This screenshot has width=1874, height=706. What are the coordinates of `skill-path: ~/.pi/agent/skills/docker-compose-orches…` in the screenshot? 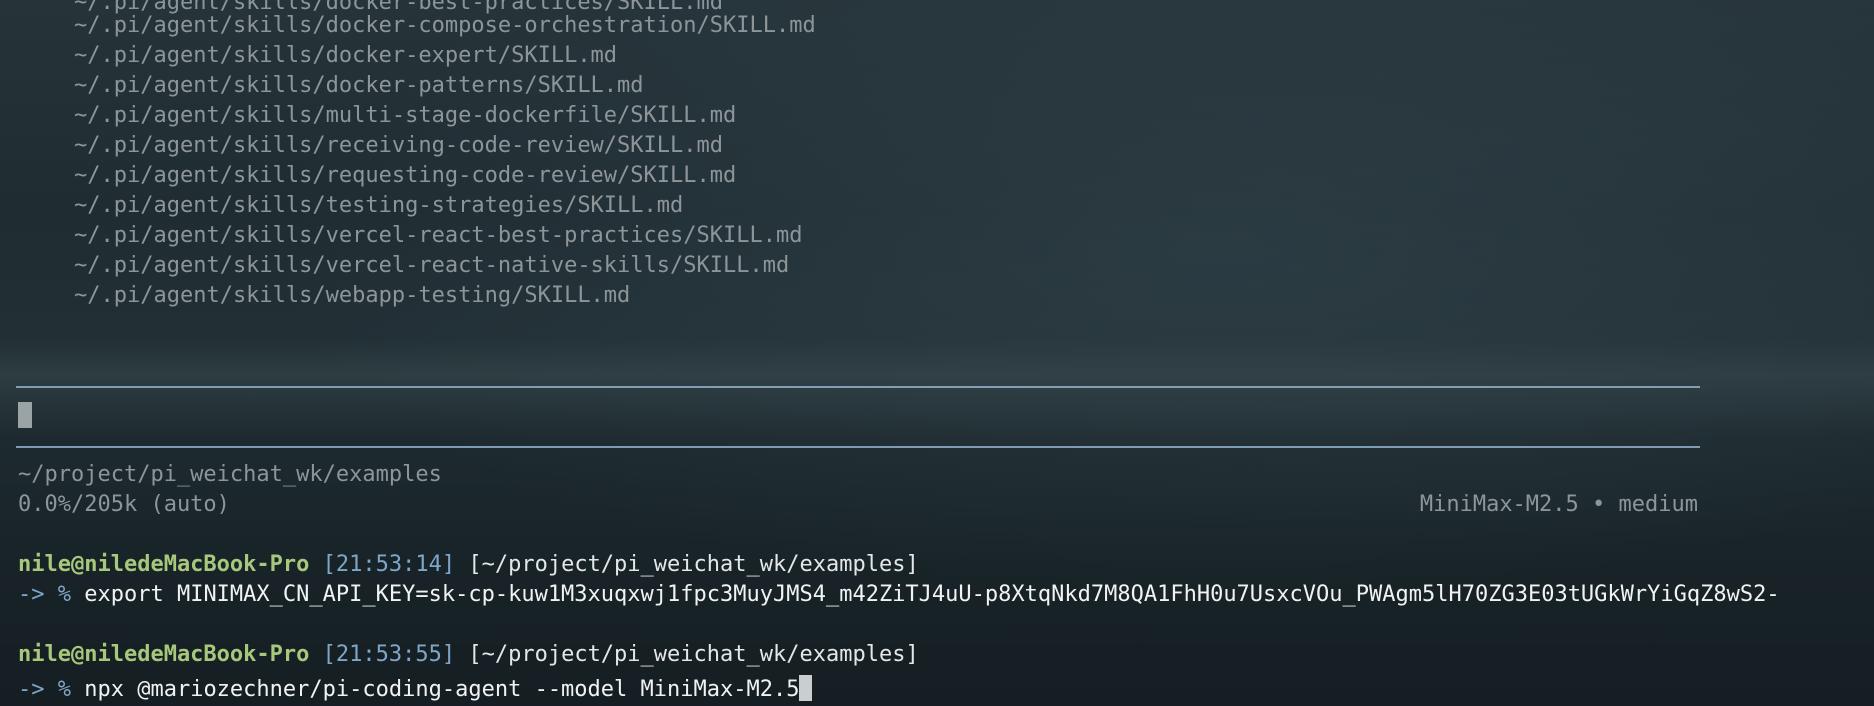 It's located at (445, 25).